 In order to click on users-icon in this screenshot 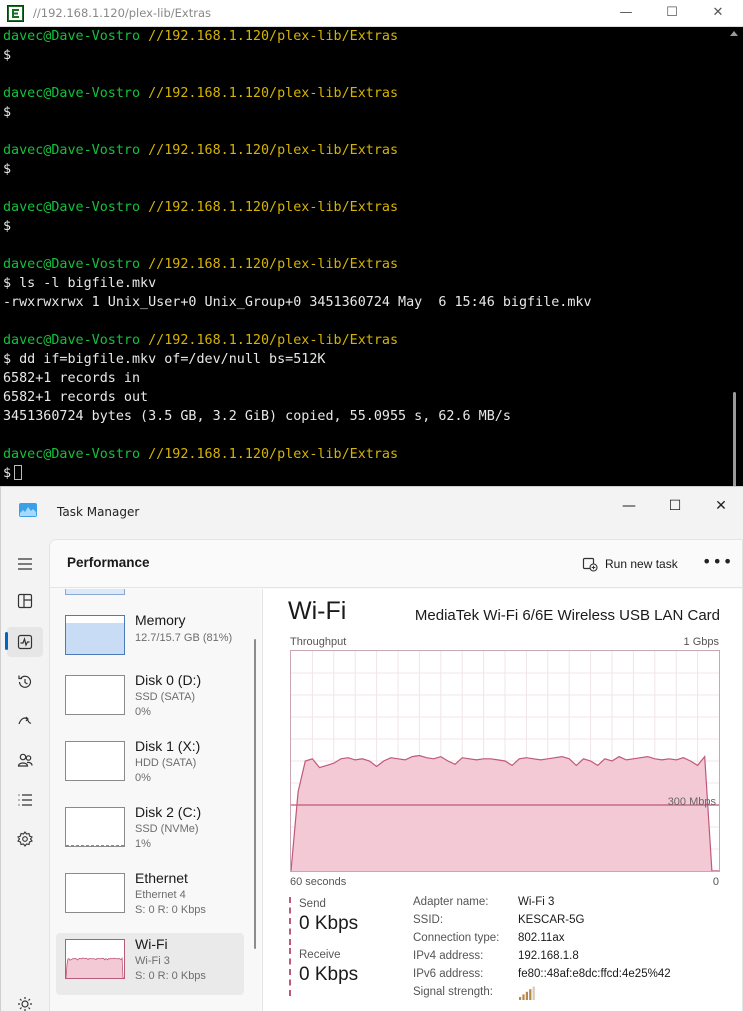, I will do `click(25, 760)`.